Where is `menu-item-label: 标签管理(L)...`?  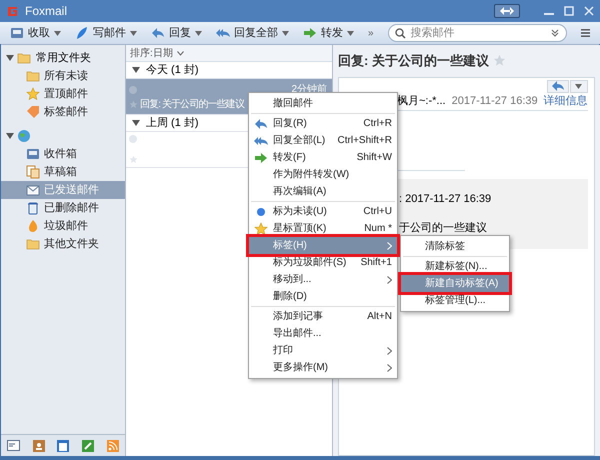 menu-item-label: 标签管理(L)... is located at coordinates (456, 301).